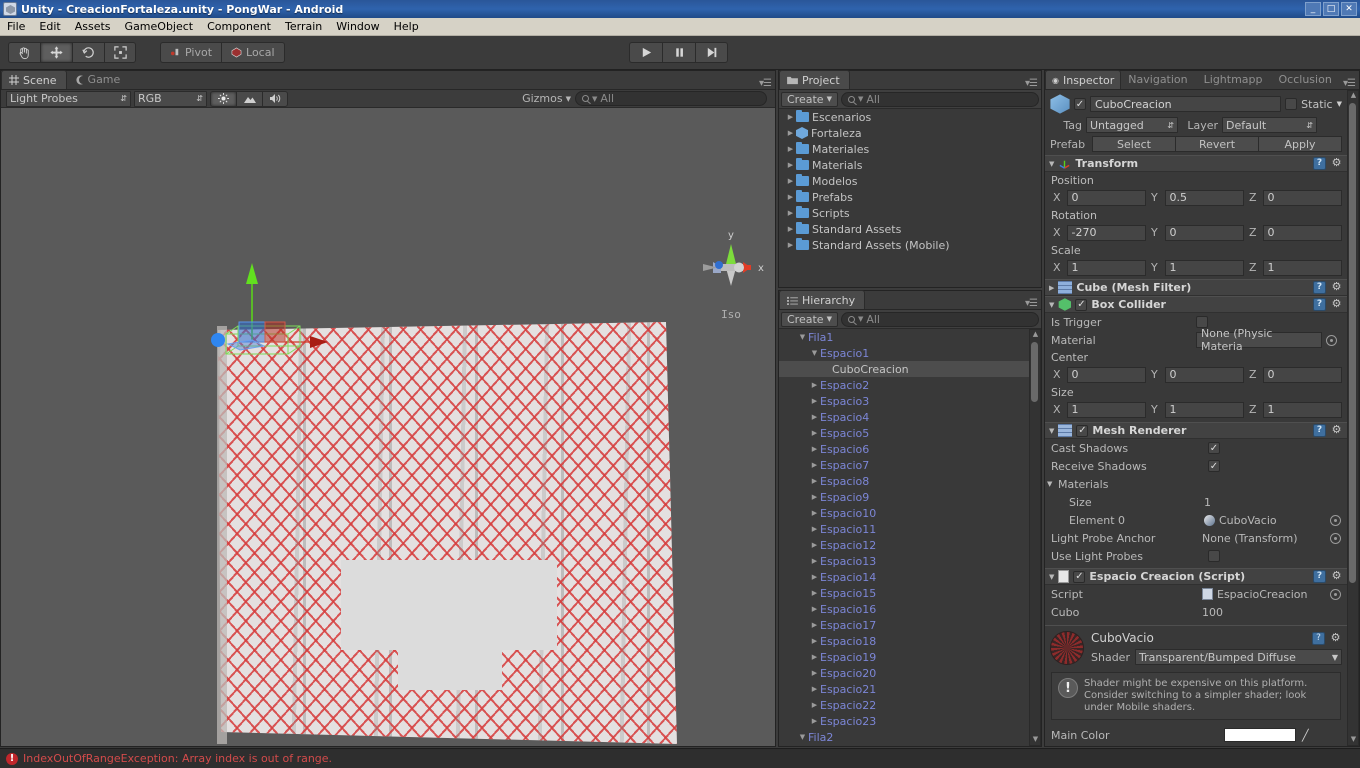 The height and width of the screenshot is (768, 1360). I want to click on rotate-tool-button, so click(88, 52).